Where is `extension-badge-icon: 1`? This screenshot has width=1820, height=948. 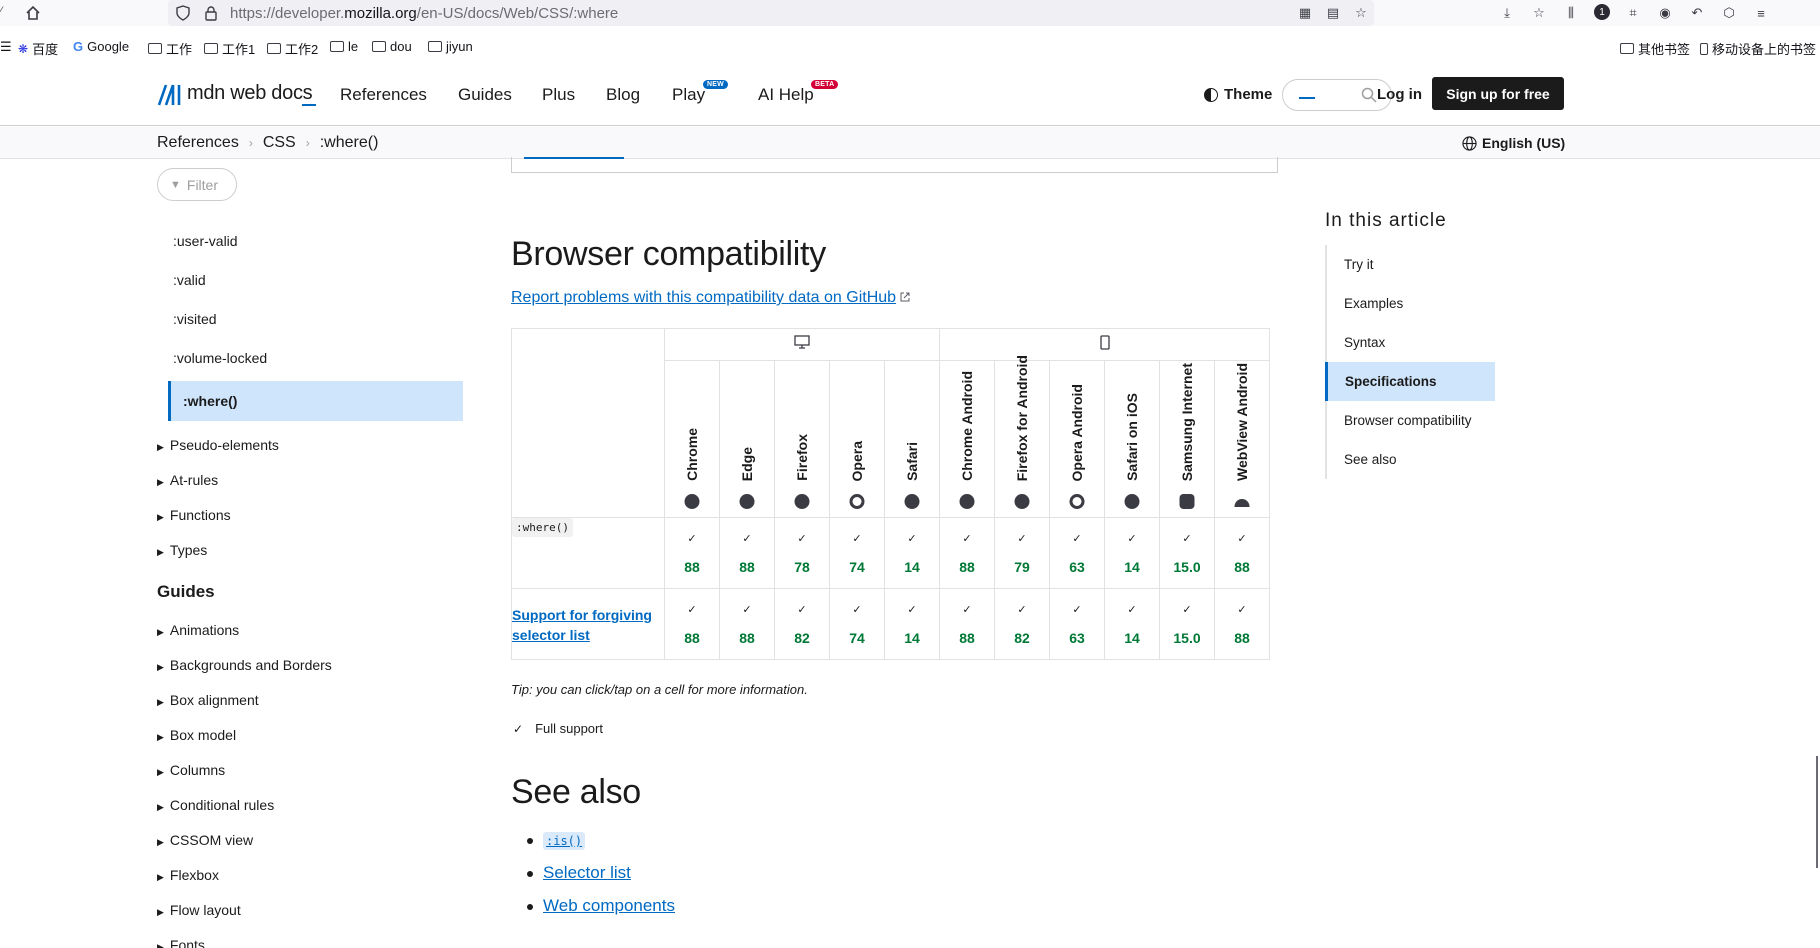 extension-badge-icon: 1 is located at coordinates (1602, 12).